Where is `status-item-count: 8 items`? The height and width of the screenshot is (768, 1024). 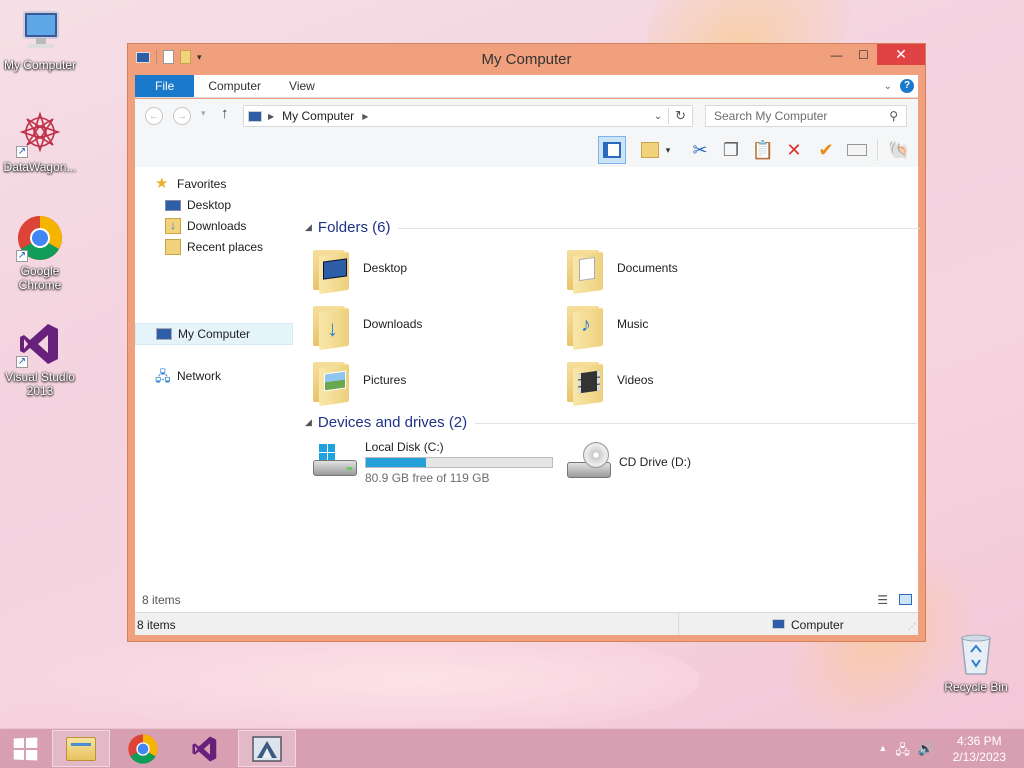 status-item-count: 8 items is located at coordinates (156, 625).